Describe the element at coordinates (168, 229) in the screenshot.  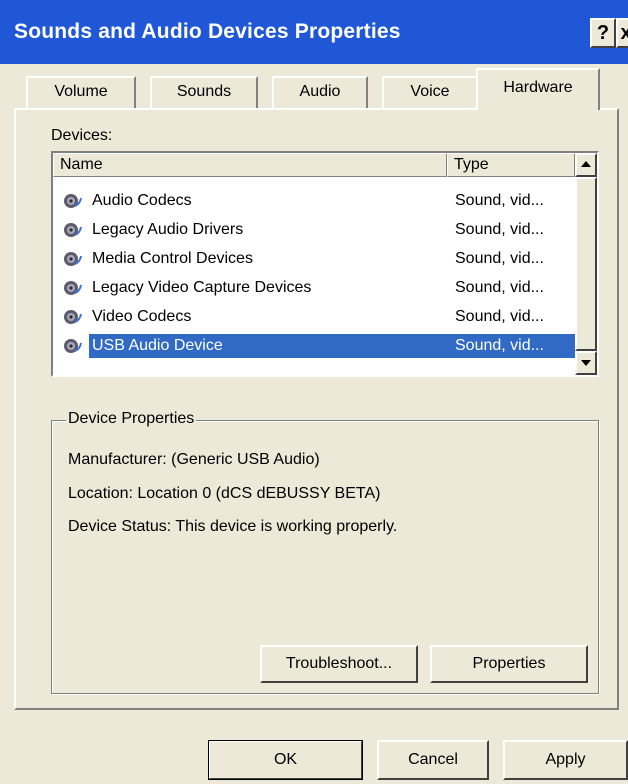
I see `device-name: Legacy Audio Drivers` at that location.